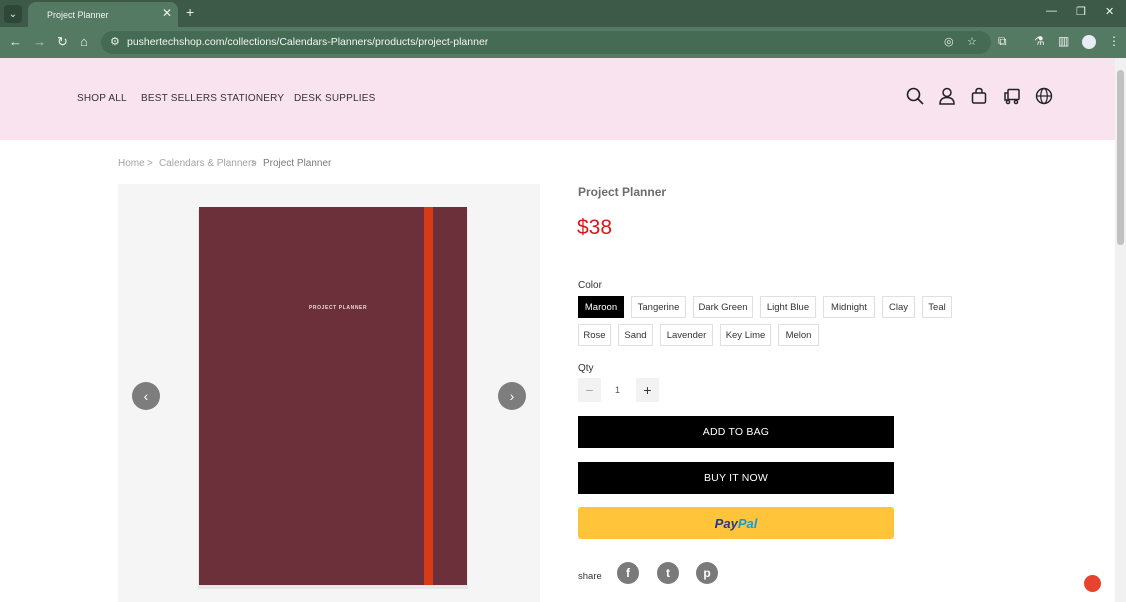 The image size is (1126, 602). Describe the element at coordinates (15, 41) in the screenshot. I see `back-icon: ←` at that location.